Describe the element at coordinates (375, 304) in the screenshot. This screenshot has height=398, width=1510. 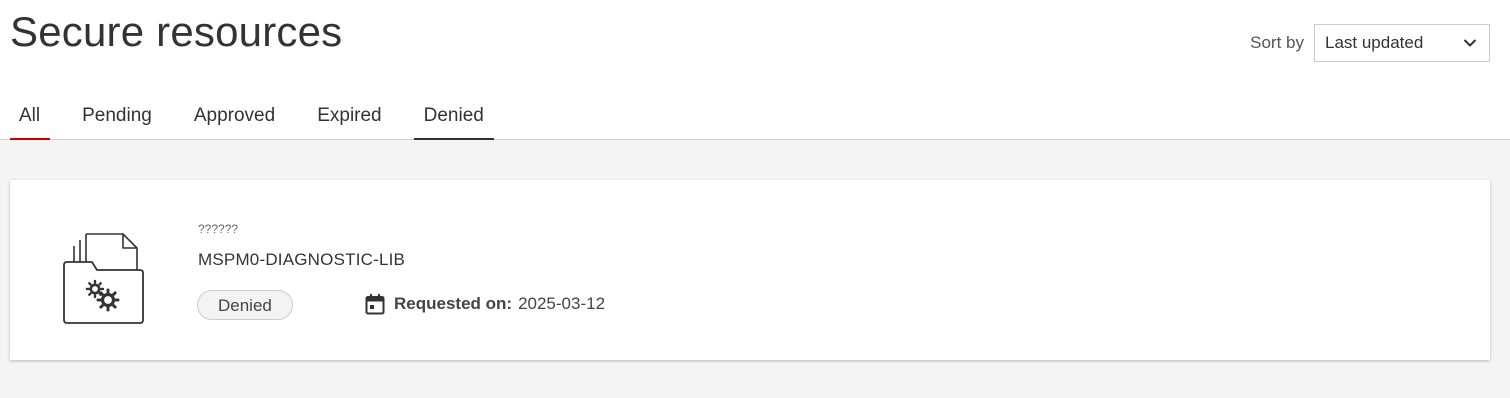
I see `calendar-icon` at that location.